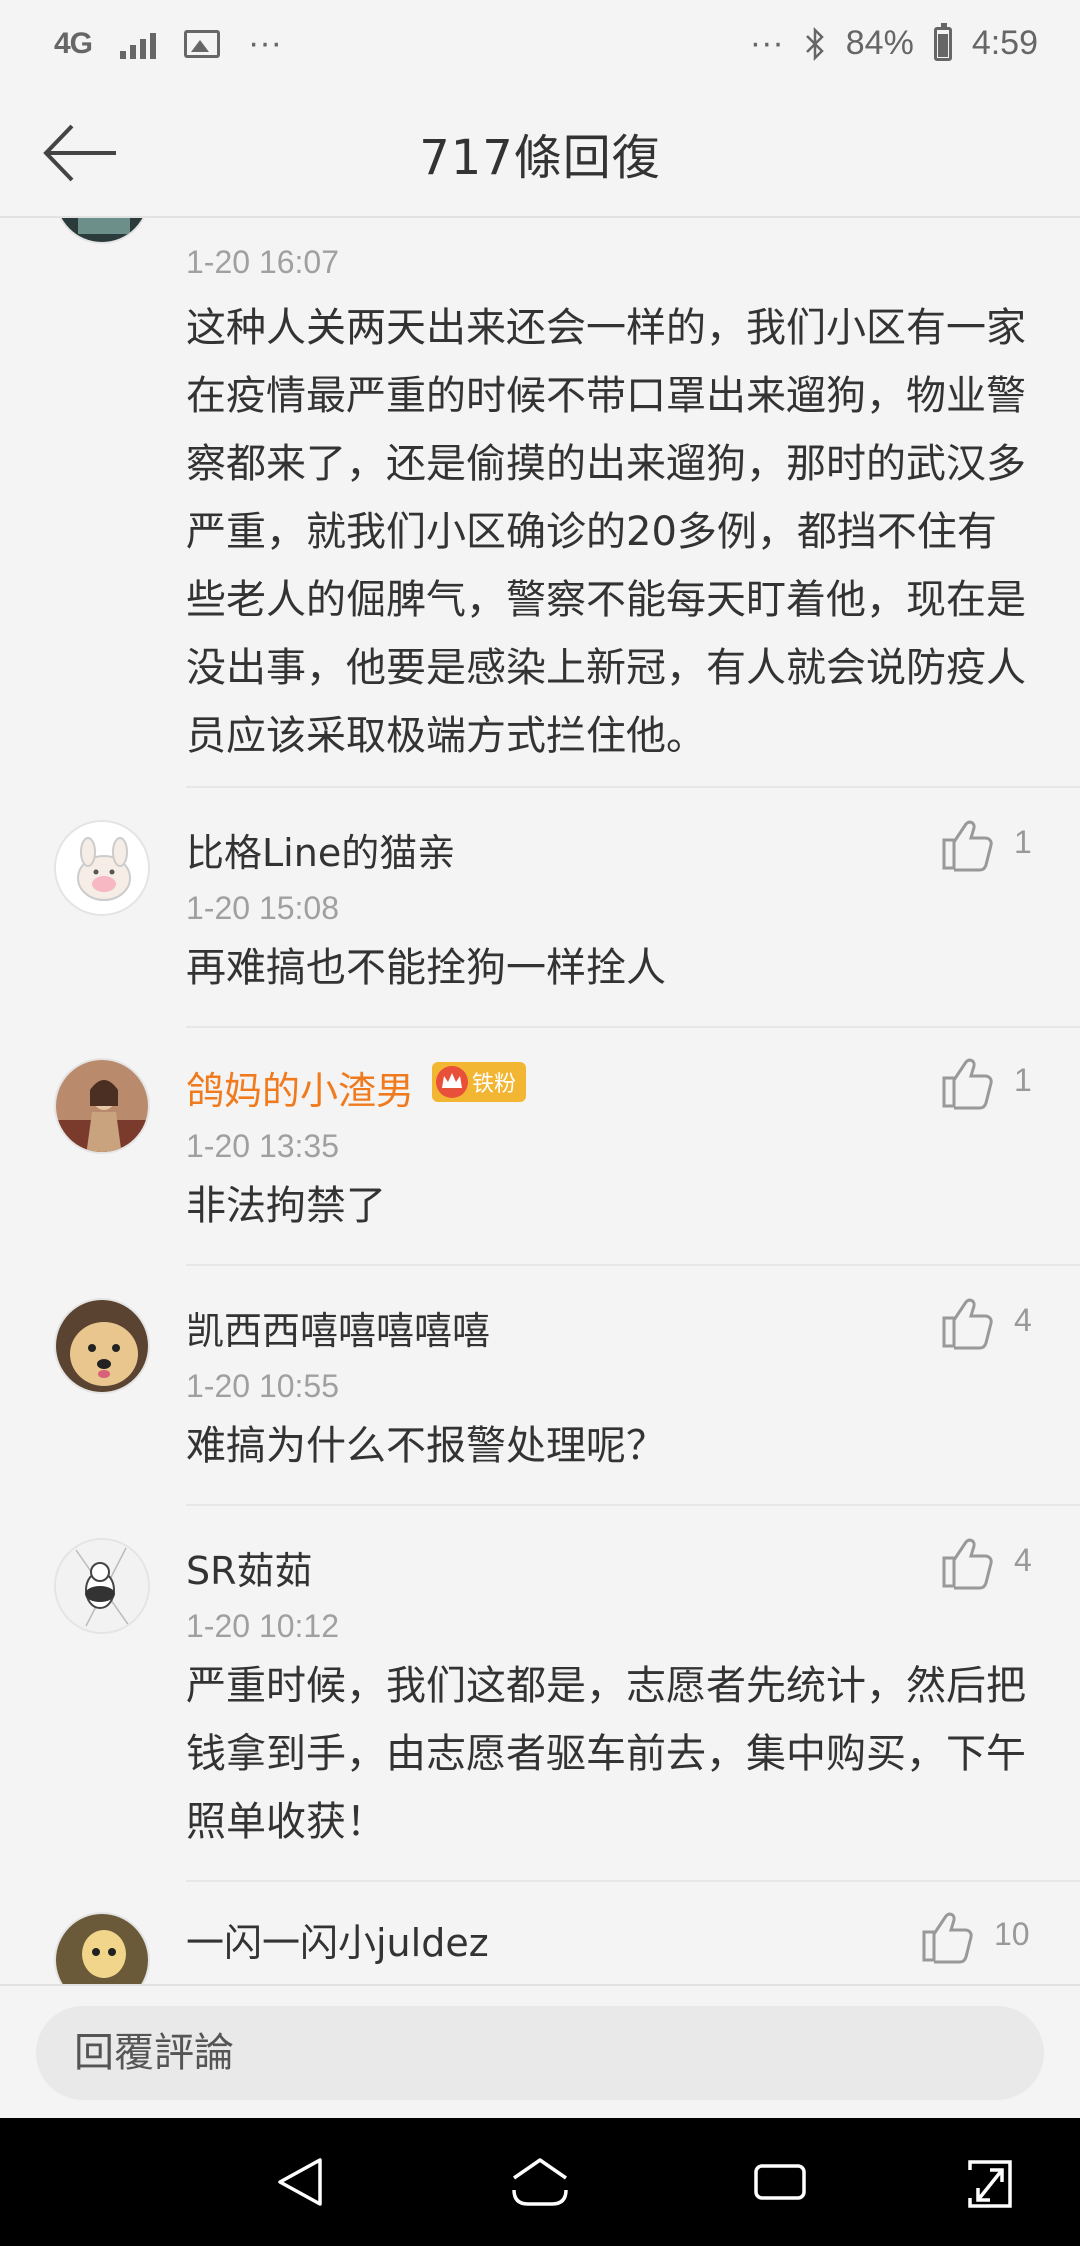 The image size is (1080, 2246). Describe the element at coordinates (452, 1082) in the screenshot. I see `crown-icon` at that location.